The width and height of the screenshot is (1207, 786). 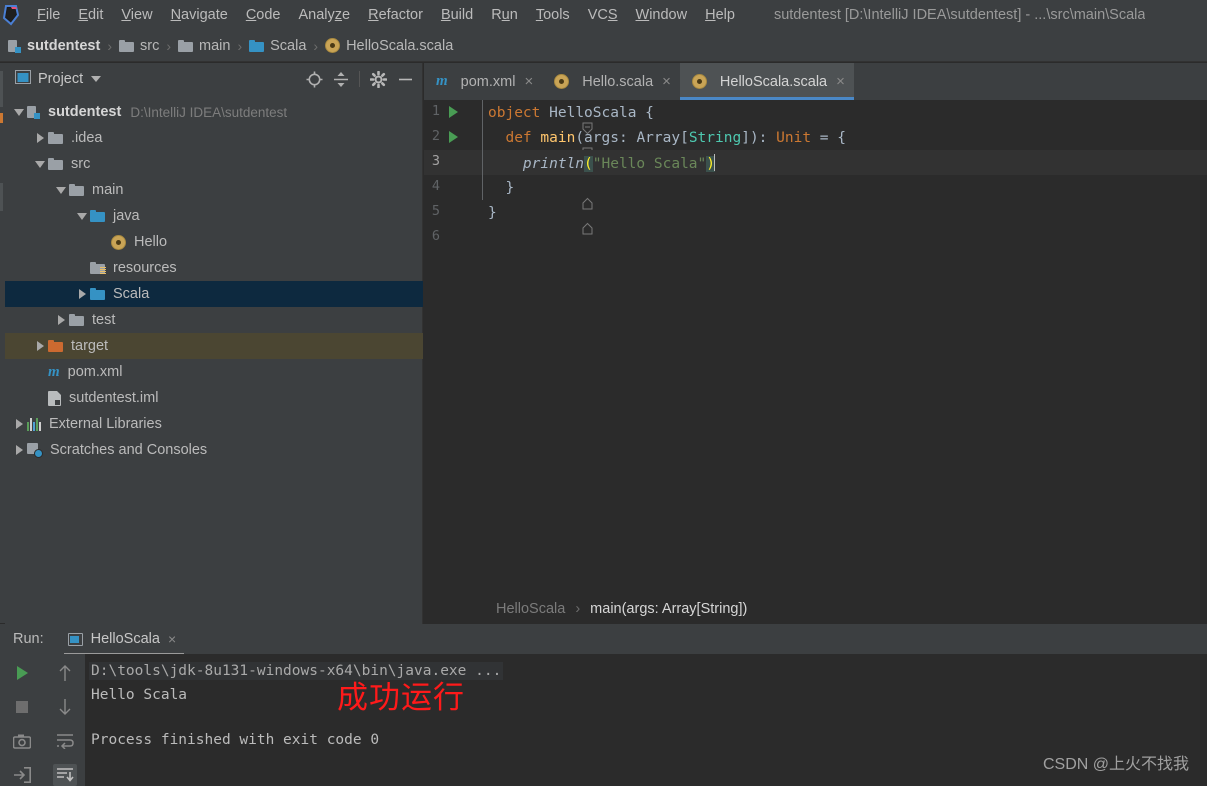 I want to click on tree-node-test: test, so click(x=214, y=320).